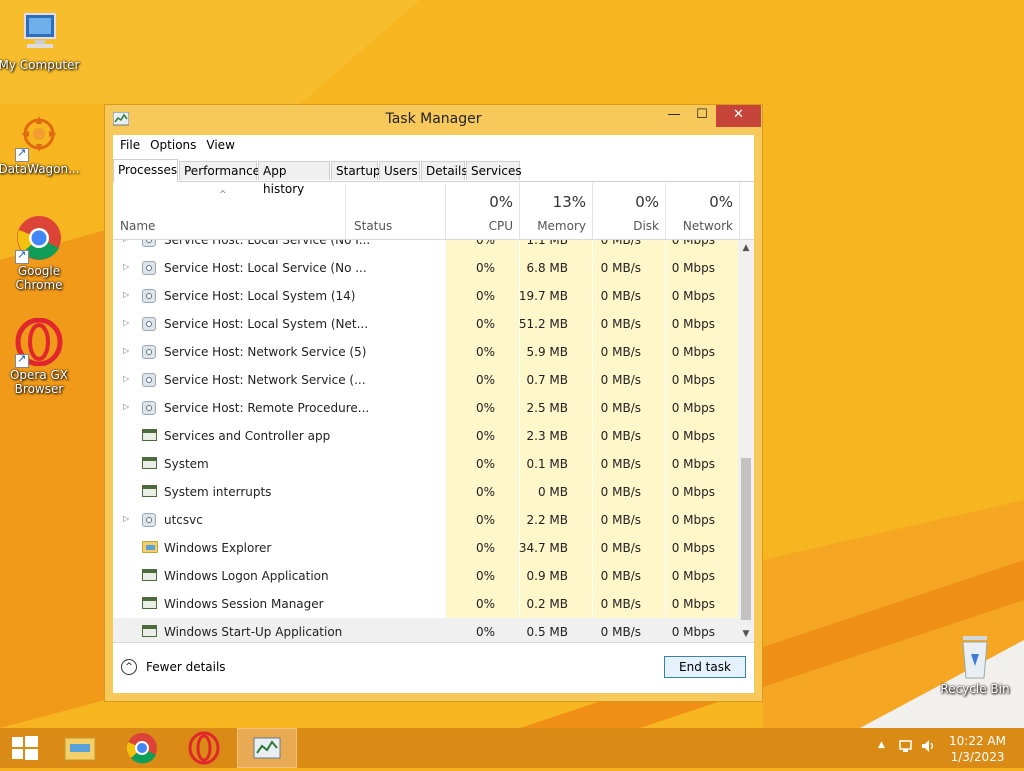 Image resolution: width=1024 pixels, height=771 pixels. What do you see at coordinates (173, 667) in the screenshot?
I see `fewer-details-button: ^ Fewer details` at bounding box center [173, 667].